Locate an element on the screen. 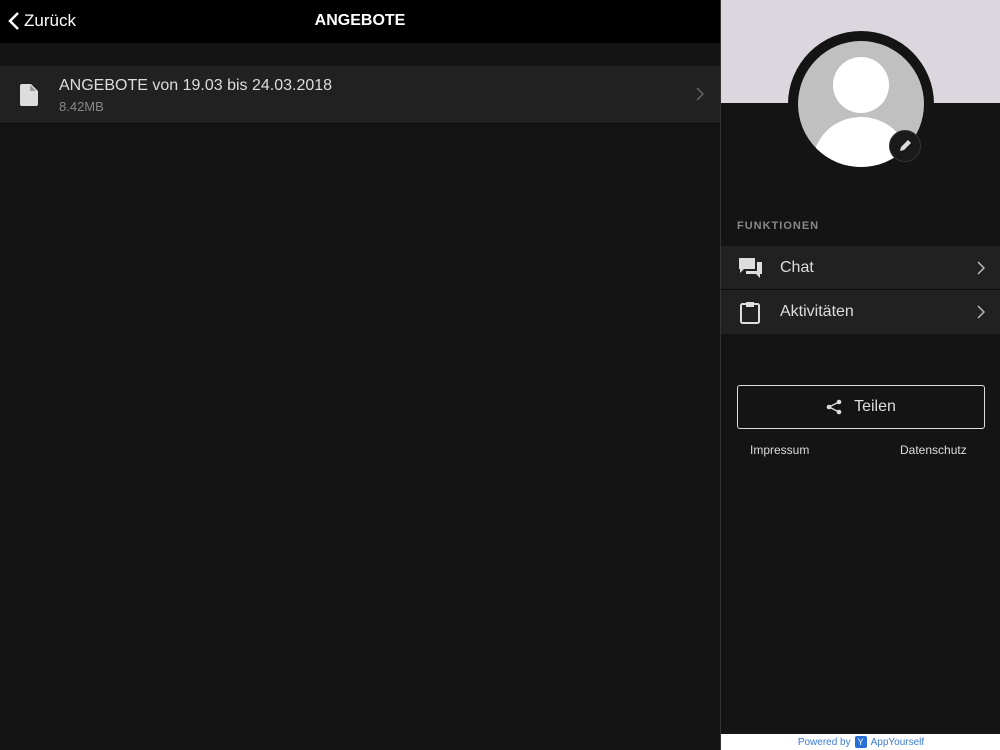 This screenshot has width=1000, height=750. chat-icon is located at coordinates (750, 268).